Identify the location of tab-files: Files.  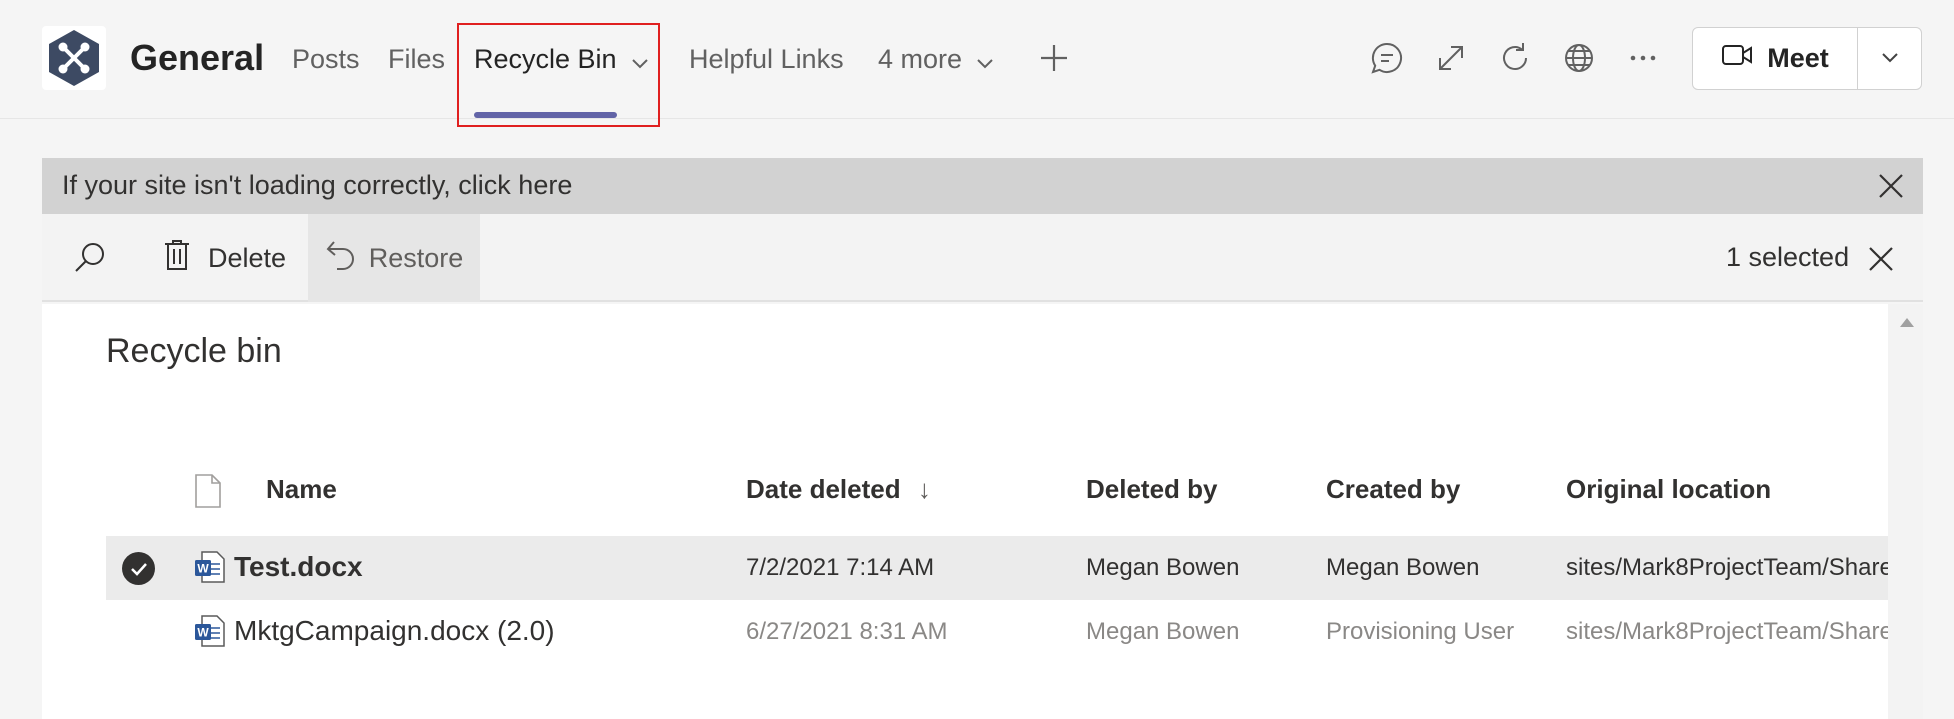
(416, 59).